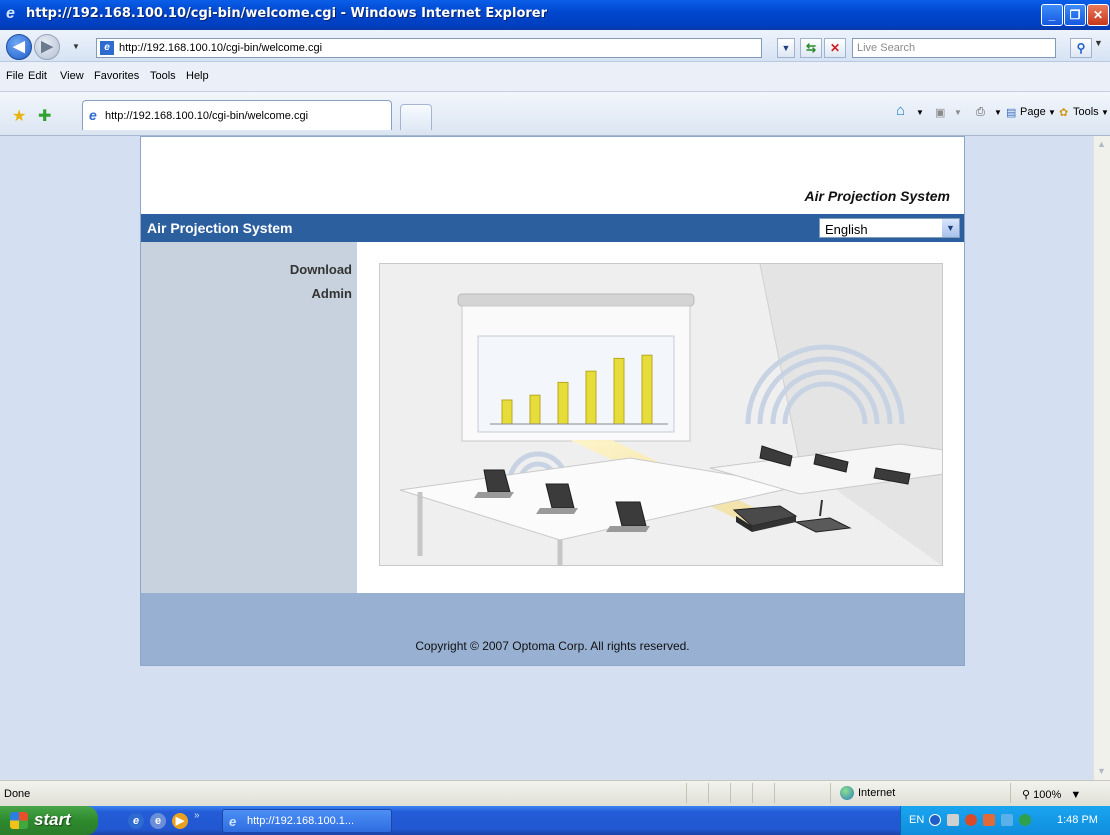 The width and height of the screenshot is (1110, 835). Describe the element at coordinates (1086, 112) in the screenshot. I see `tools-menu: Tools` at that location.